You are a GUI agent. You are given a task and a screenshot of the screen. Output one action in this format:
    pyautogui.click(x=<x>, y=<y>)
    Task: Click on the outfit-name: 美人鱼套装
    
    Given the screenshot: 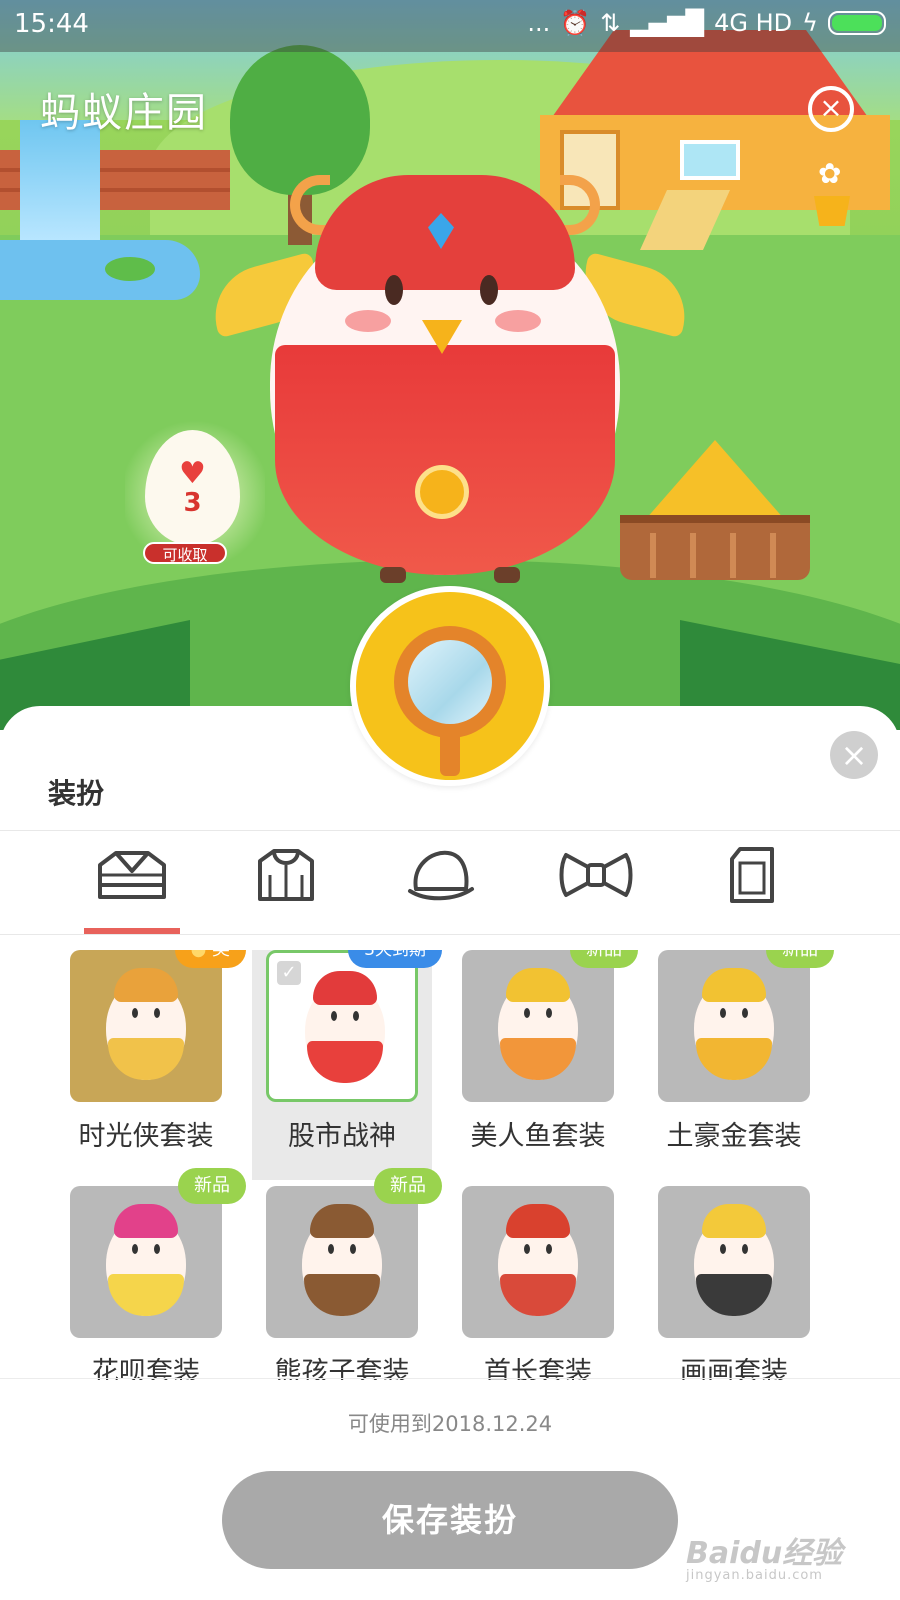 What is the action you would take?
    pyautogui.click(x=538, y=1136)
    